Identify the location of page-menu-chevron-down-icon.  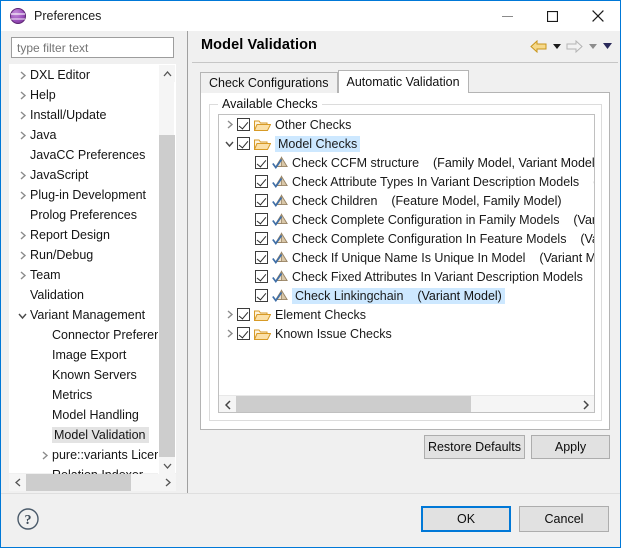
(607, 46).